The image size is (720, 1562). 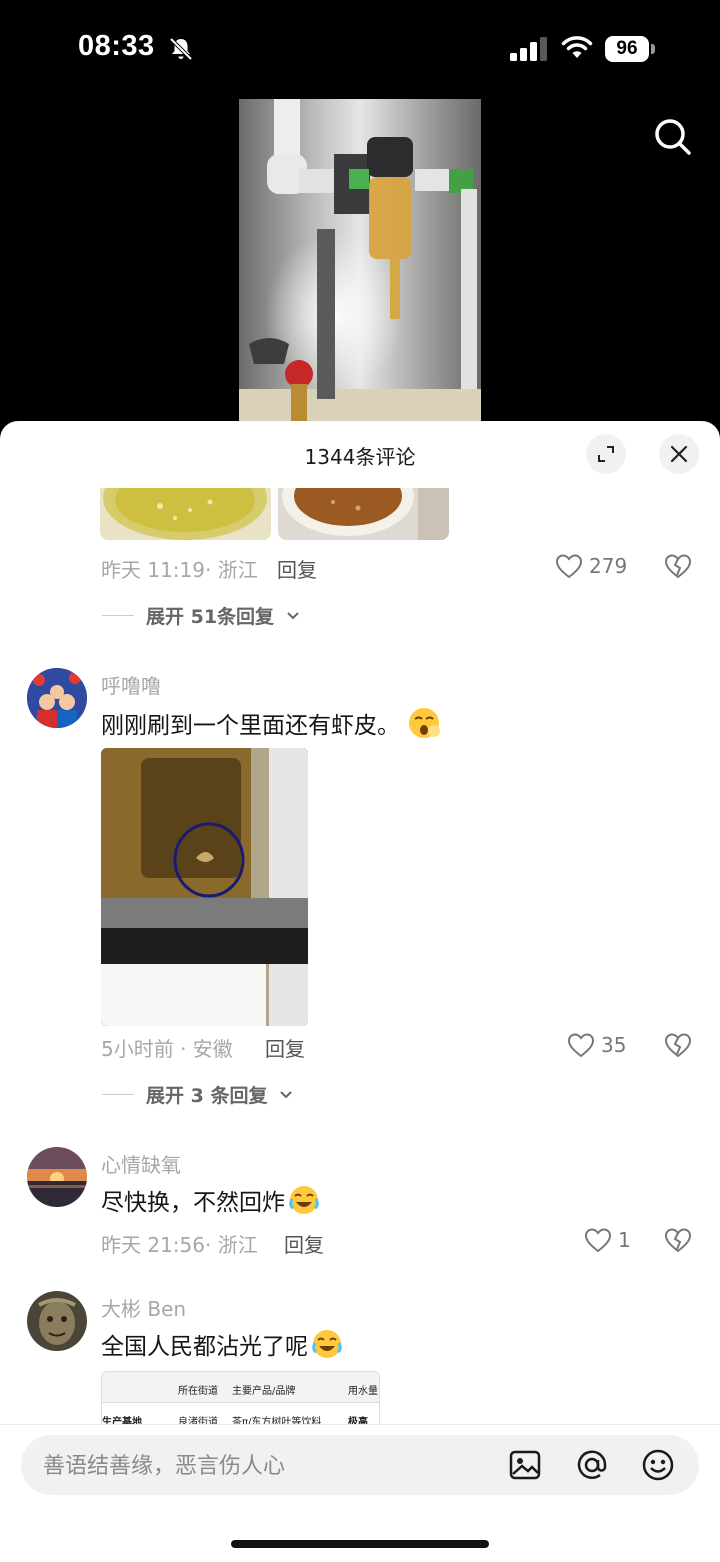 What do you see at coordinates (198, 1391) in the screenshot?
I see `table-header: 所在街道` at bounding box center [198, 1391].